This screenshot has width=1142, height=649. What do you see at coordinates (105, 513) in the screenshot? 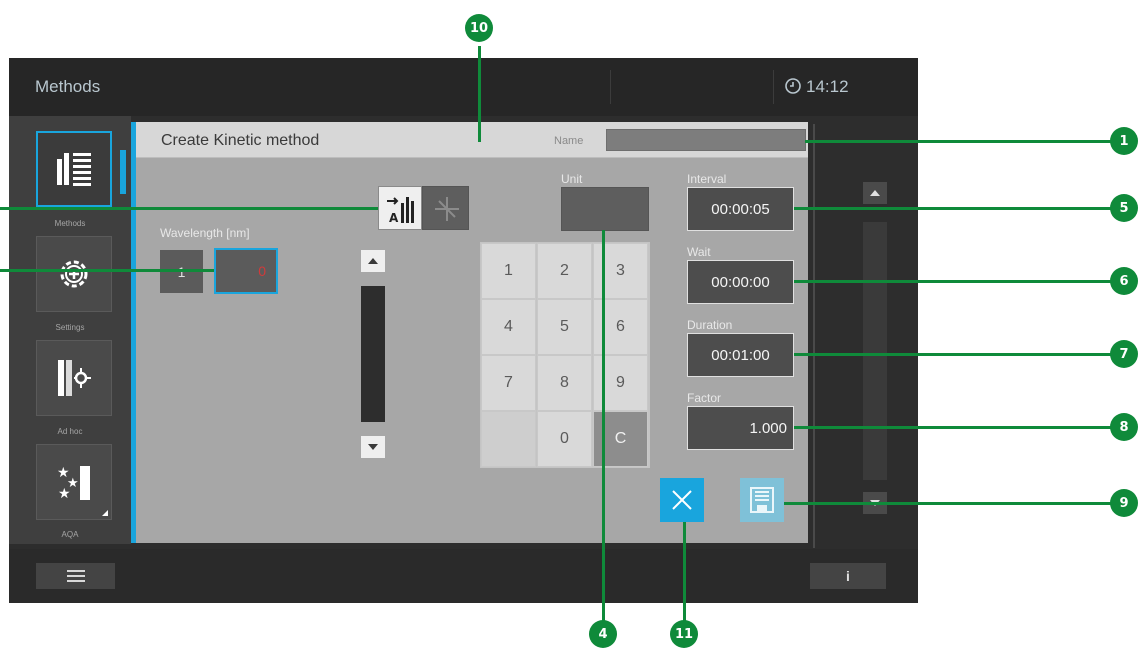
I see `corner-indicator` at bounding box center [105, 513].